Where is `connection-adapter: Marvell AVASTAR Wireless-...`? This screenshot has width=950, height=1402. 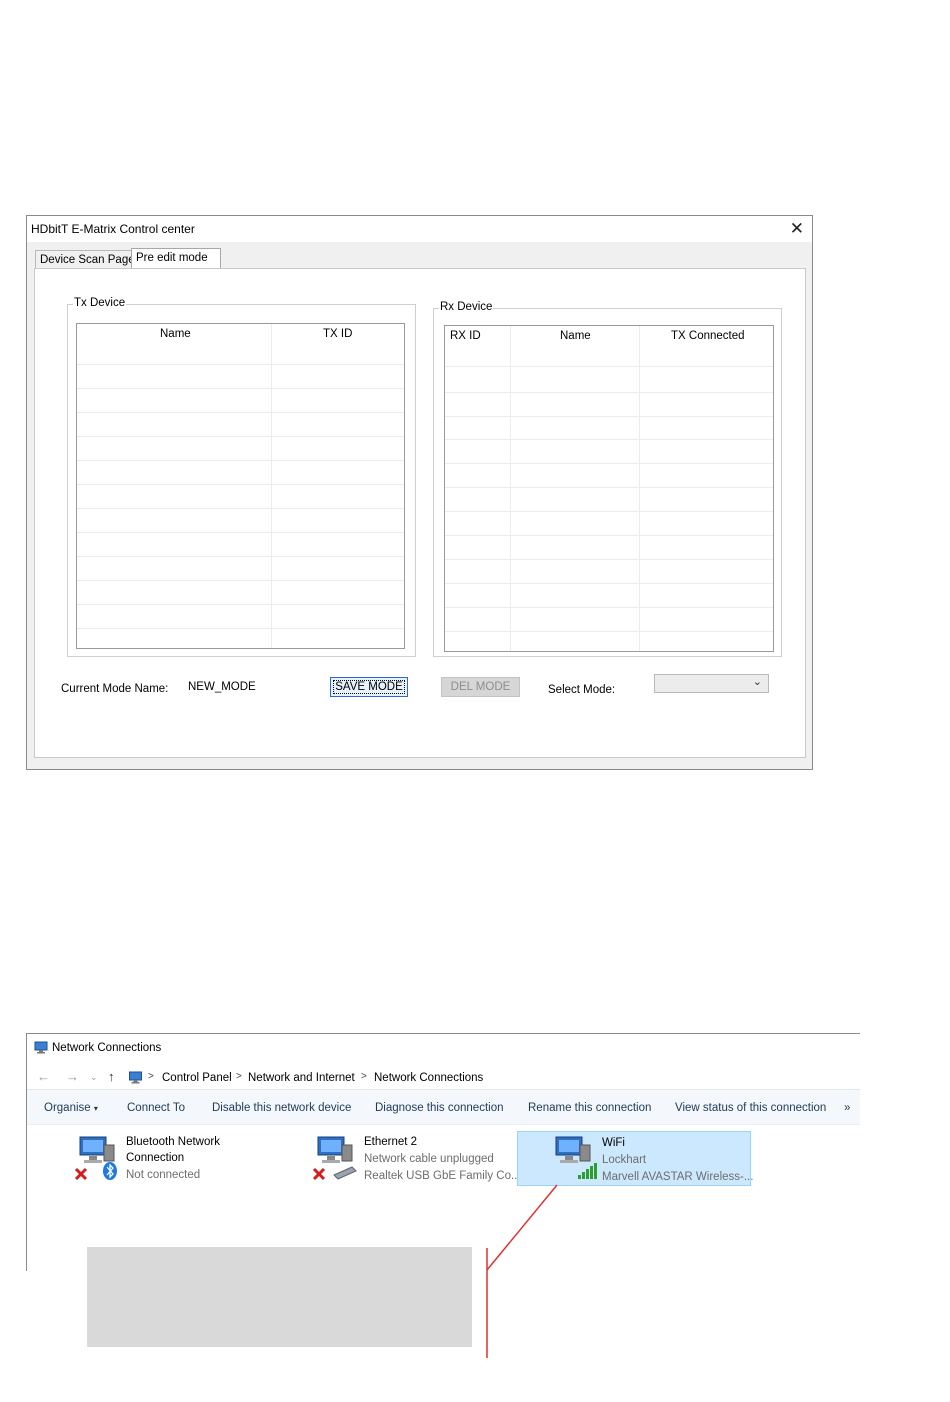
connection-adapter: Marvell AVASTAR Wireless-... is located at coordinates (678, 1177).